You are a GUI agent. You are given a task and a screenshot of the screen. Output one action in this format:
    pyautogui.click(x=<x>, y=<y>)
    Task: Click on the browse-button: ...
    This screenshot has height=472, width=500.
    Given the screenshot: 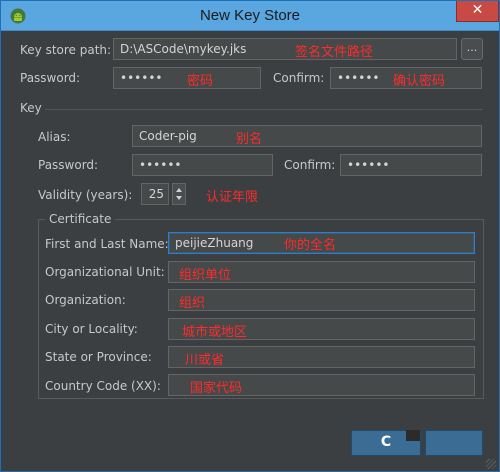 What is the action you would take?
    pyautogui.click(x=472, y=49)
    